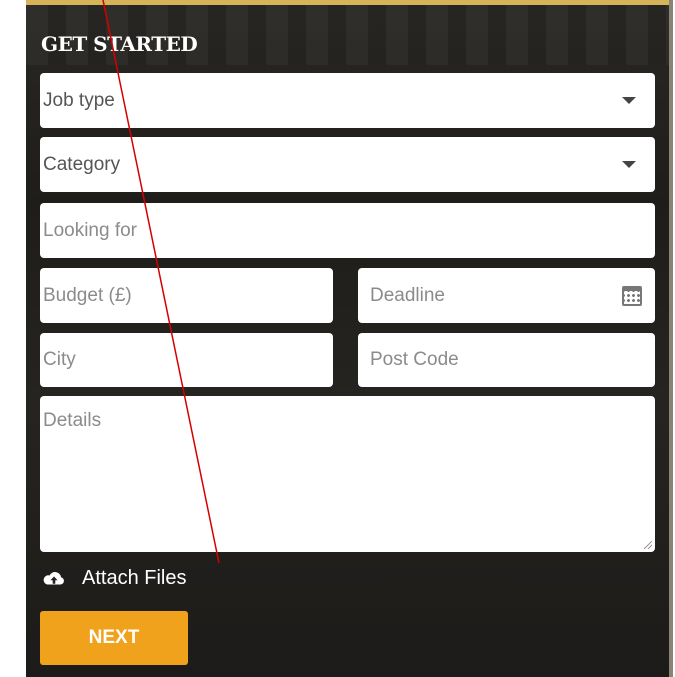 The width and height of the screenshot is (675, 677). I want to click on next-button: NEXT, so click(114, 638).